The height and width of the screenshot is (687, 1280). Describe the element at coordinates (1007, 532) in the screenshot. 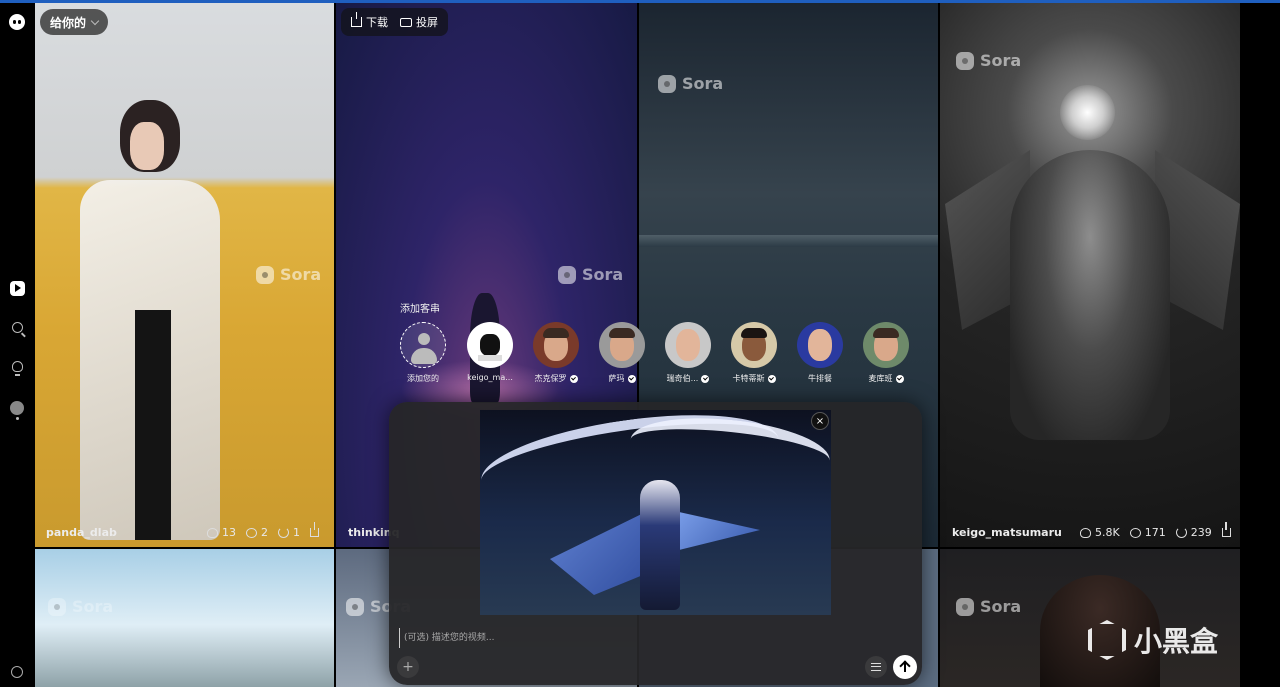

I see `tile-username: keigo_matsumaru` at that location.